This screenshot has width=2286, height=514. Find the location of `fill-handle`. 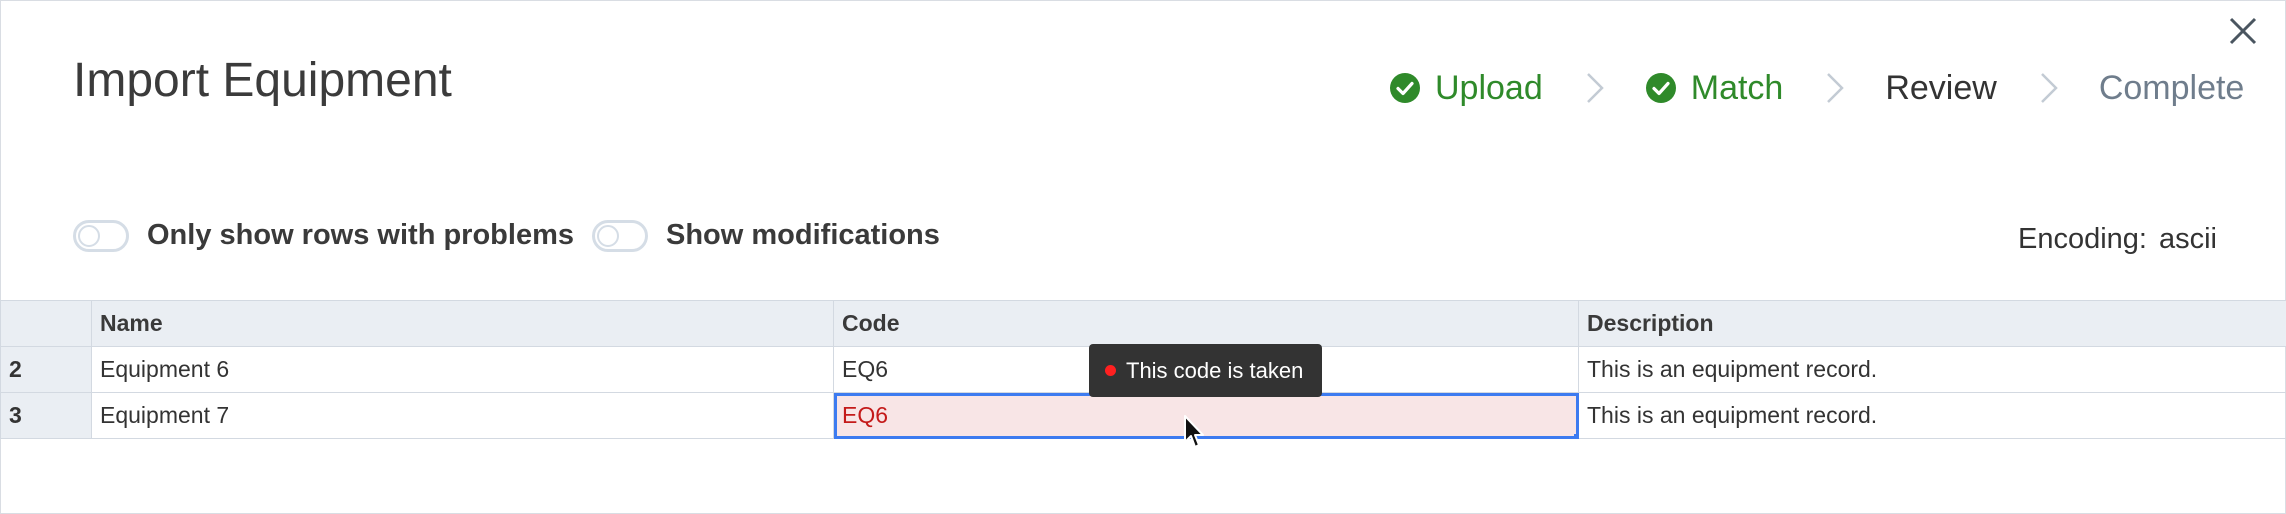

fill-handle is located at coordinates (1576, 436).